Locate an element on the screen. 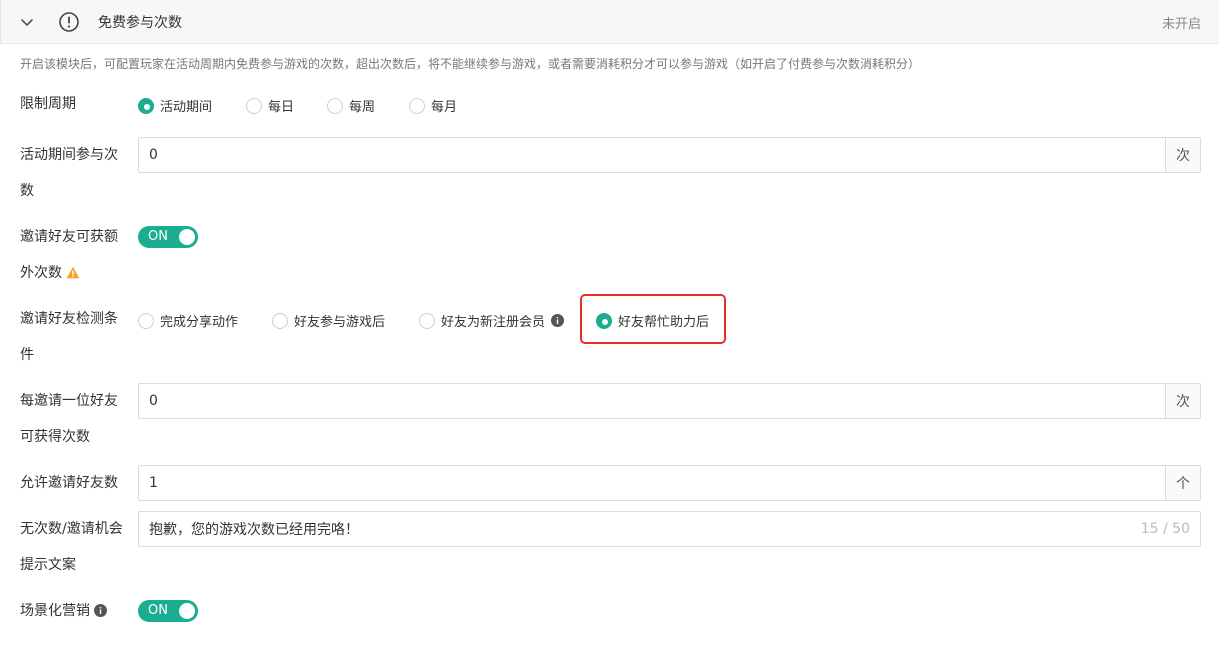 The width and height of the screenshot is (1219, 651). char-counter: 15 / 50 is located at coordinates (1165, 529).